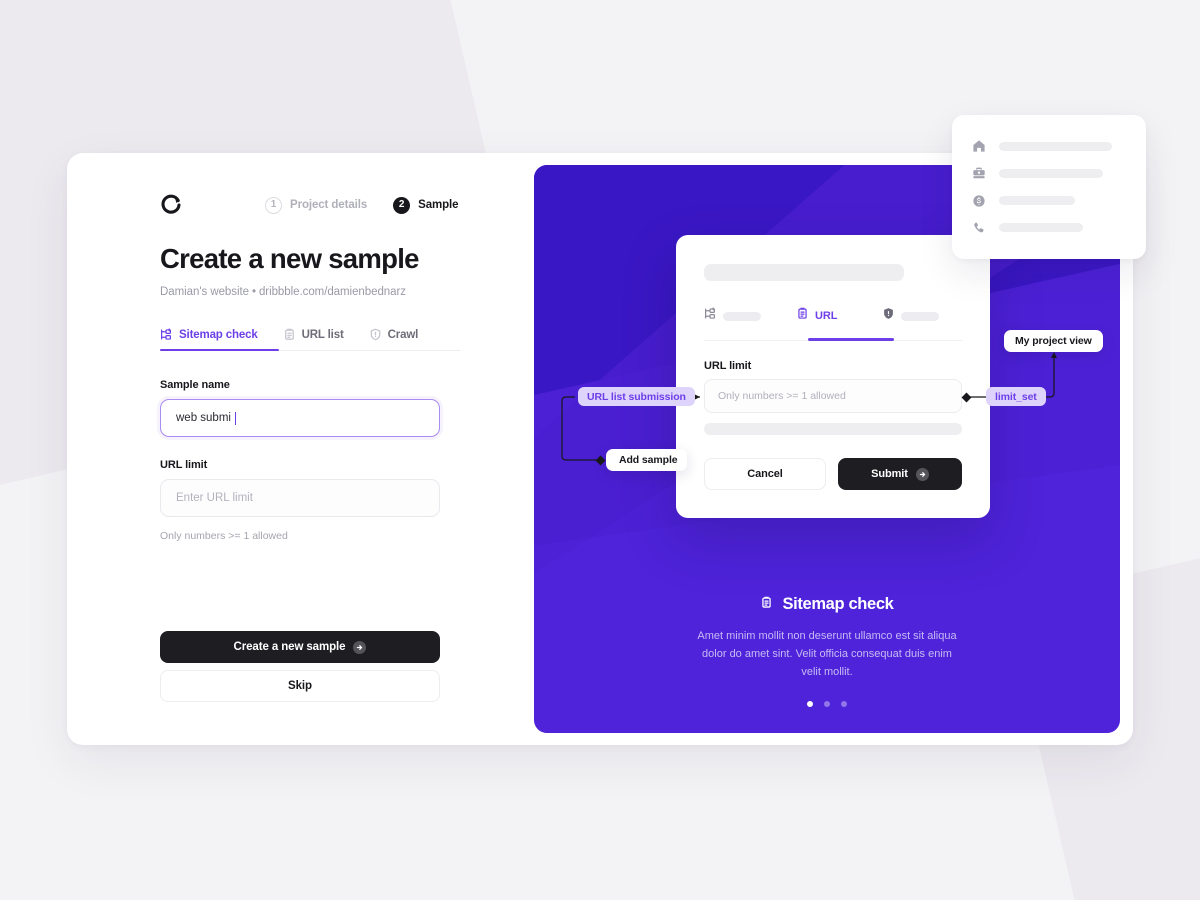  What do you see at coordinates (1053, 341) in the screenshot?
I see `annotation-my-project-view: My project view` at bounding box center [1053, 341].